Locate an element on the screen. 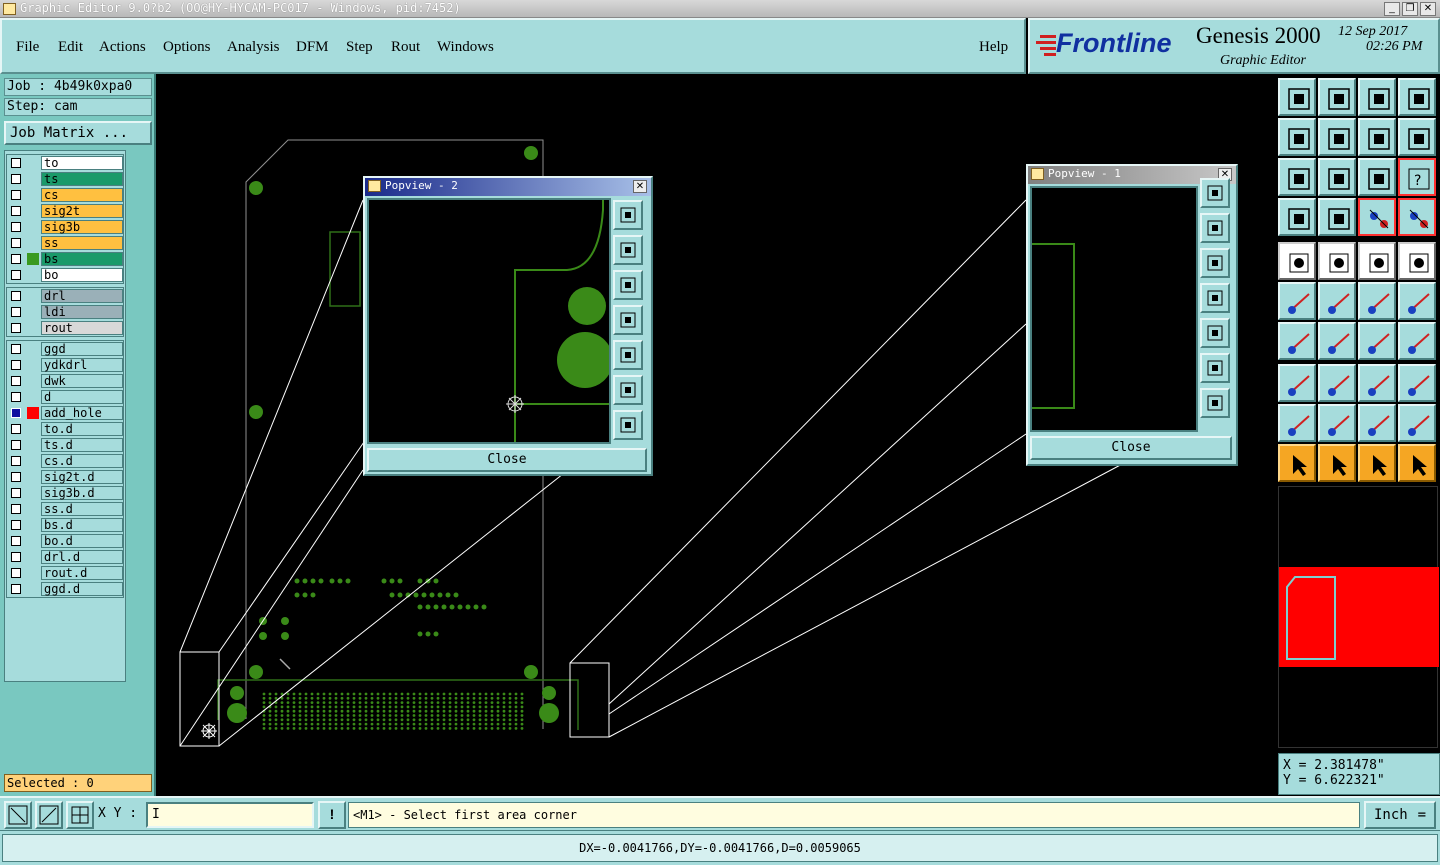 Image resolution: width=1440 pixels, height=865 pixels. ff-icon is located at coordinates (1417, 341).